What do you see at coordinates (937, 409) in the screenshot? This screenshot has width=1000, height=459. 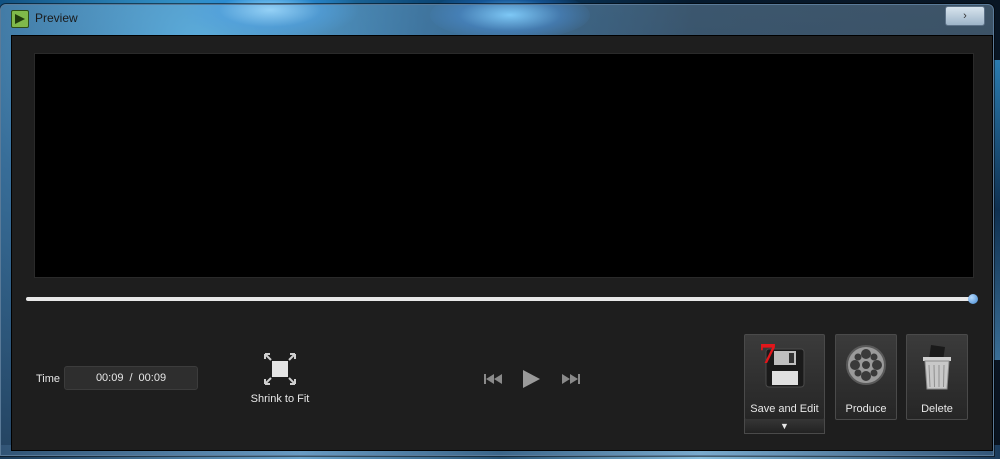 I see `delete-label: Delete` at bounding box center [937, 409].